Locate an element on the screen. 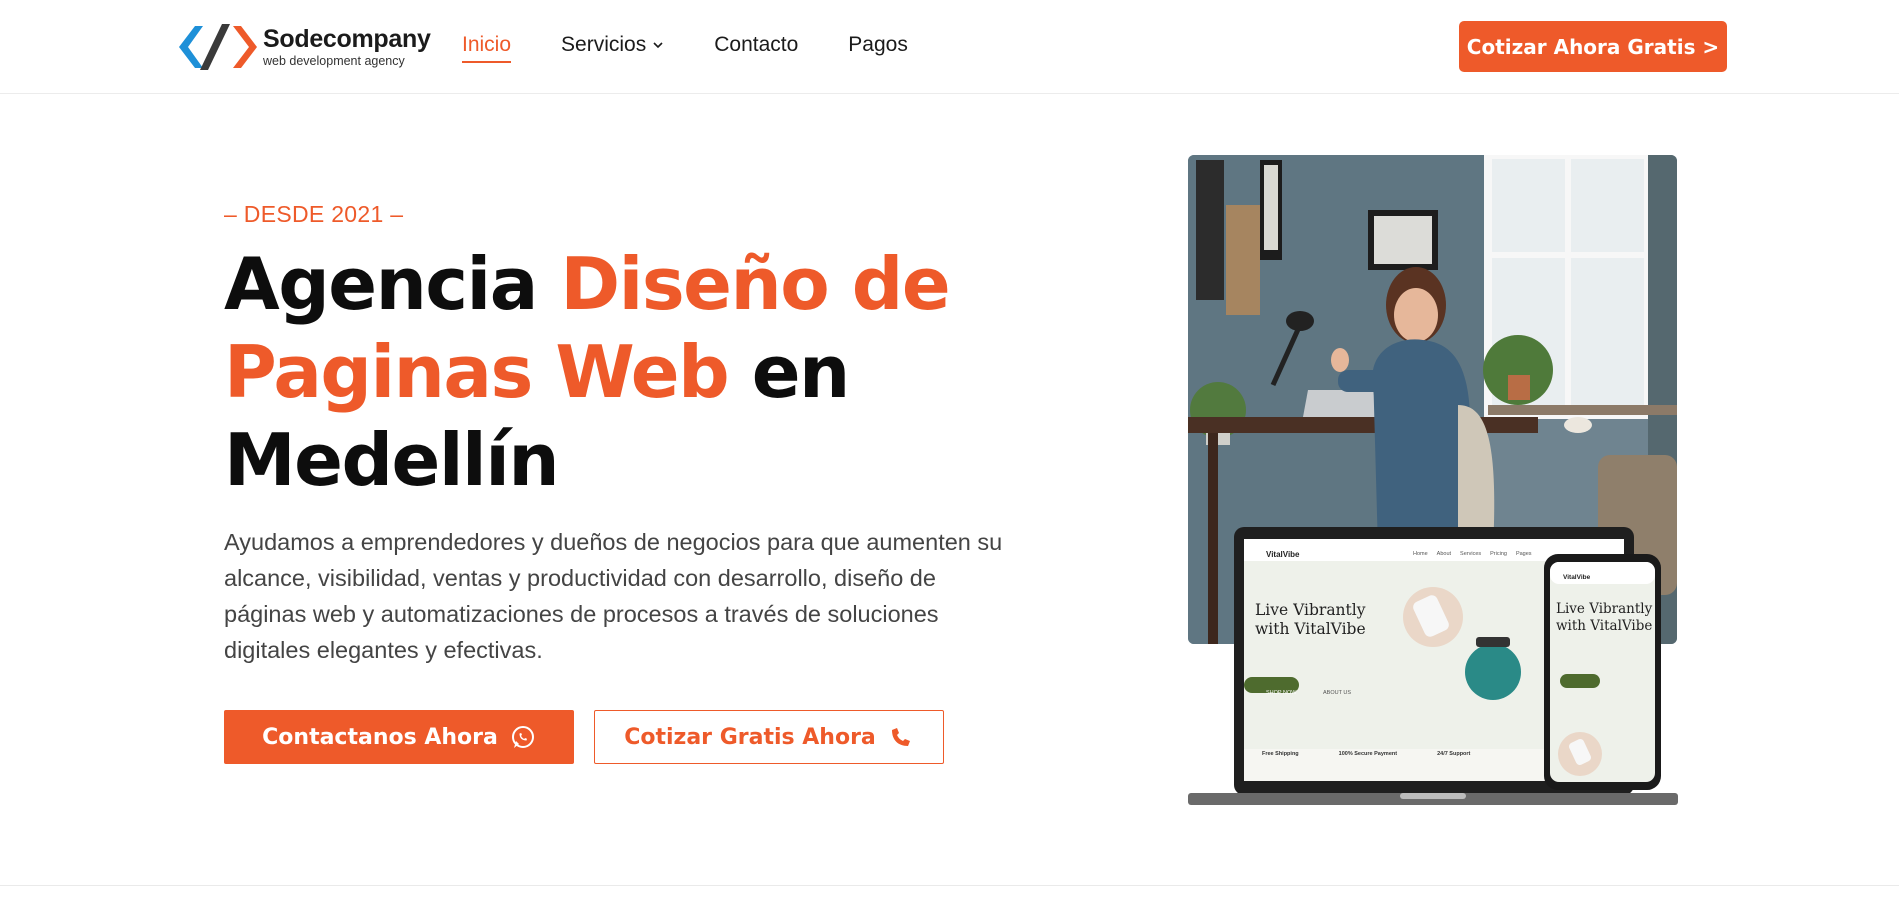  header-quote-button: Cotizar Ahora Gratis > is located at coordinates (1593, 46).